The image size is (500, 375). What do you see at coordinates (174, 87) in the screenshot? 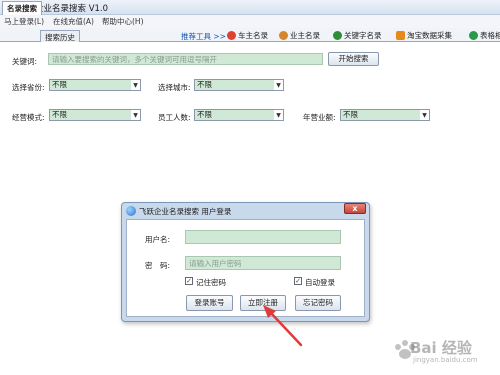
I see `city-label: 选择城市:` at bounding box center [174, 87].